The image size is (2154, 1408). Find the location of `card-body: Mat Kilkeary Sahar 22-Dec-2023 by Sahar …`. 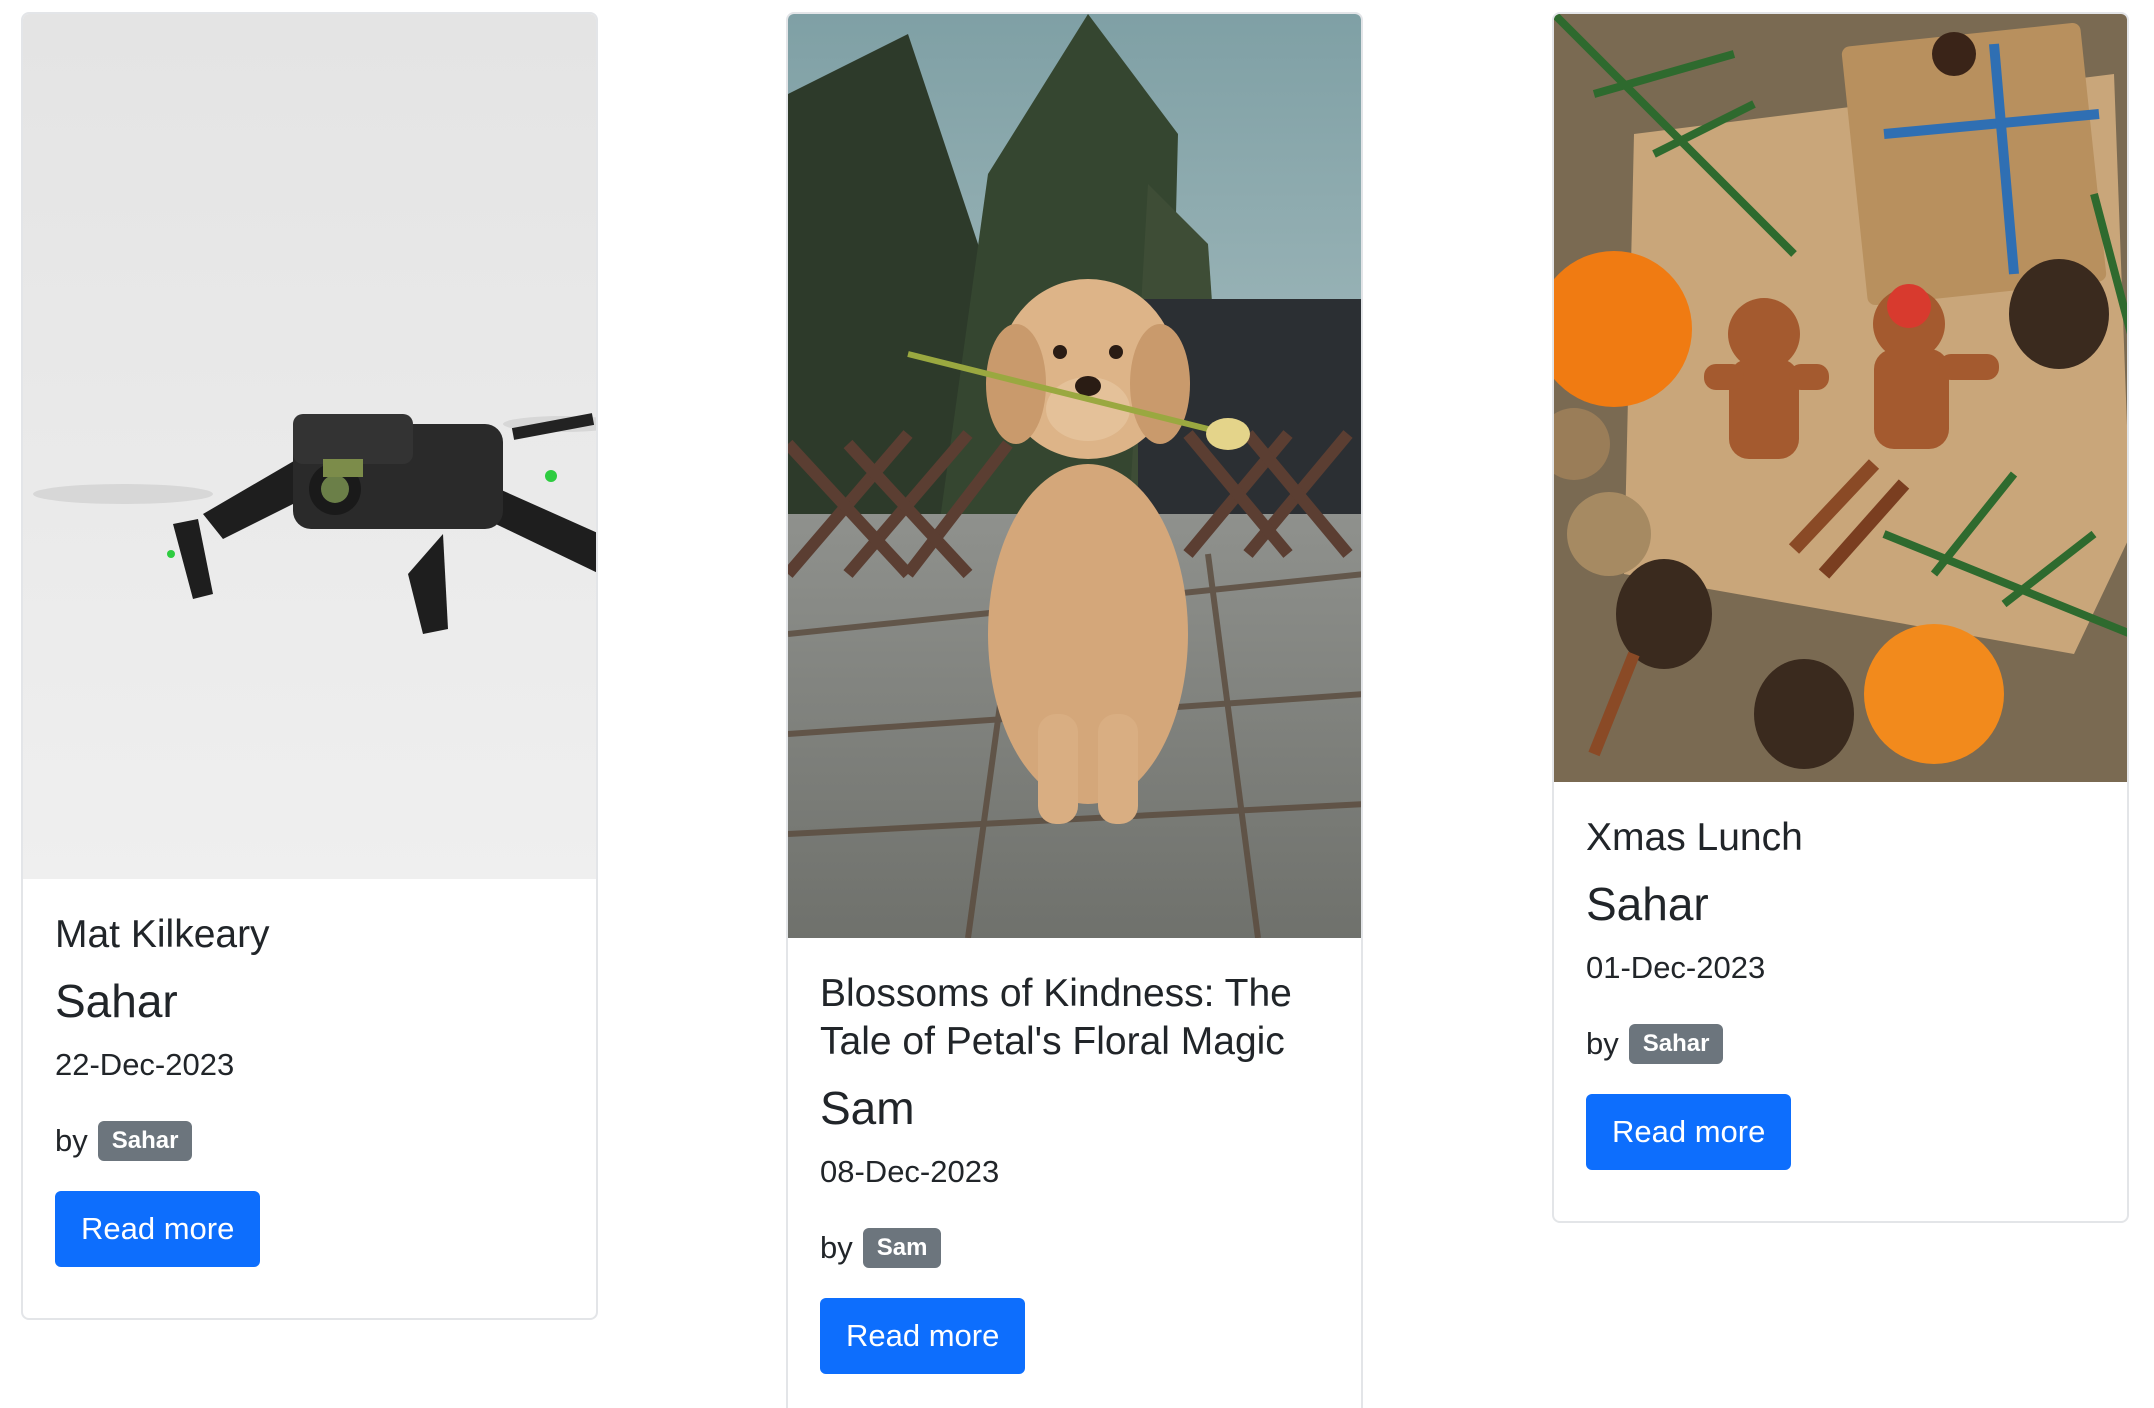

card-body: Mat Kilkeary Sahar 22-Dec-2023 by Sahar … is located at coordinates (309, 1089).